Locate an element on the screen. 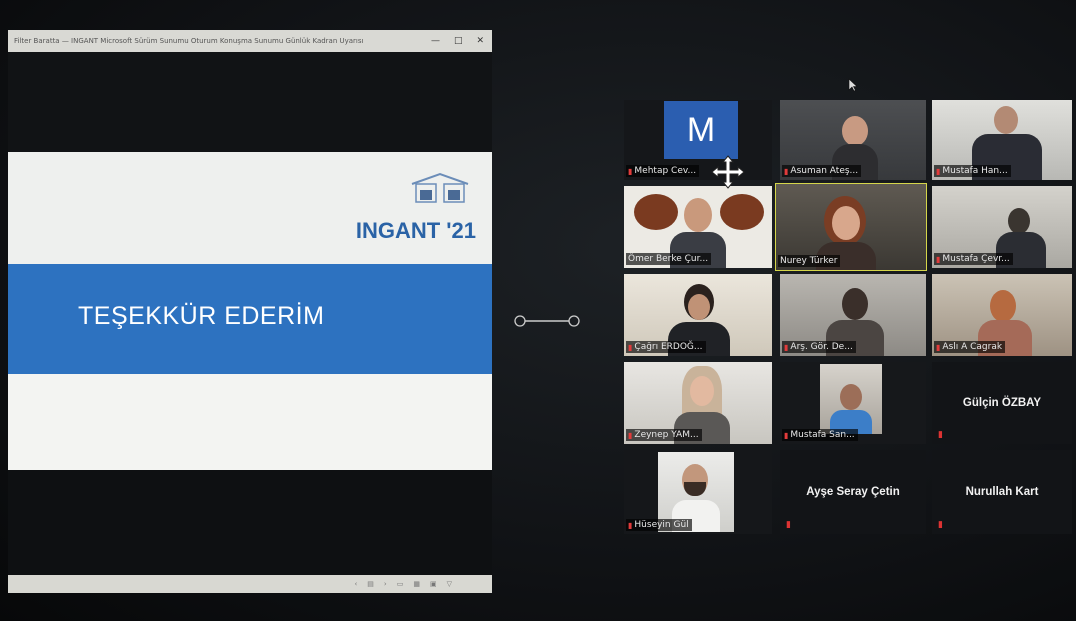 This screenshot has height=621, width=1076. sorter-view-icon: ▦ is located at coordinates (416, 584).